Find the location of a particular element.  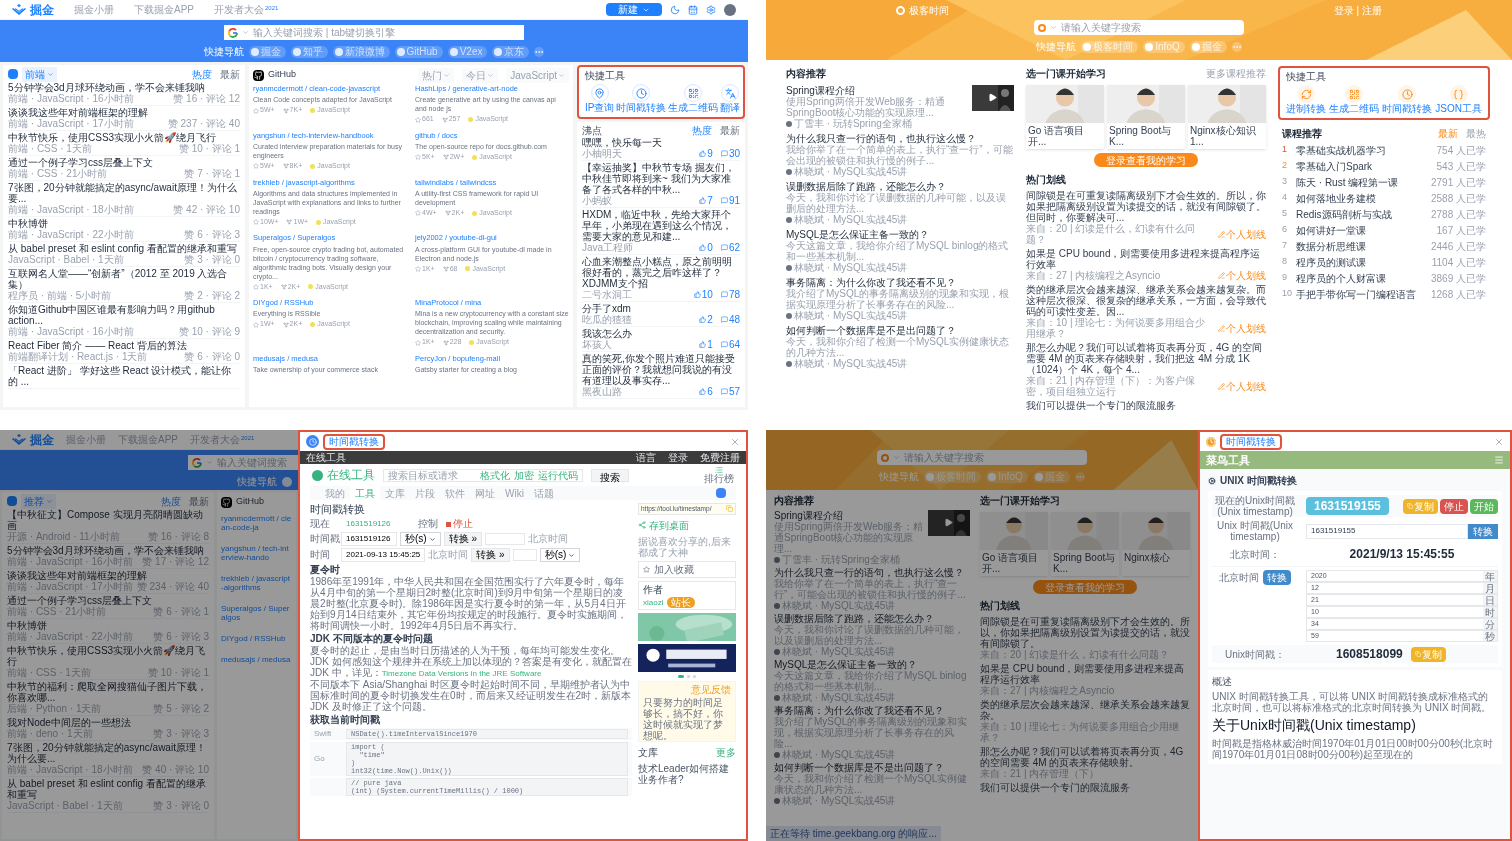

quick-nav-chip: 京东 is located at coordinates (511, 51).